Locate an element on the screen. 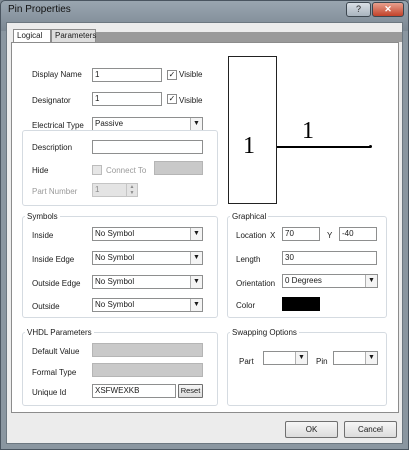 The height and width of the screenshot is (450, 409). symbol-outside-value: No Symbol is located at coordinates (115, 304).